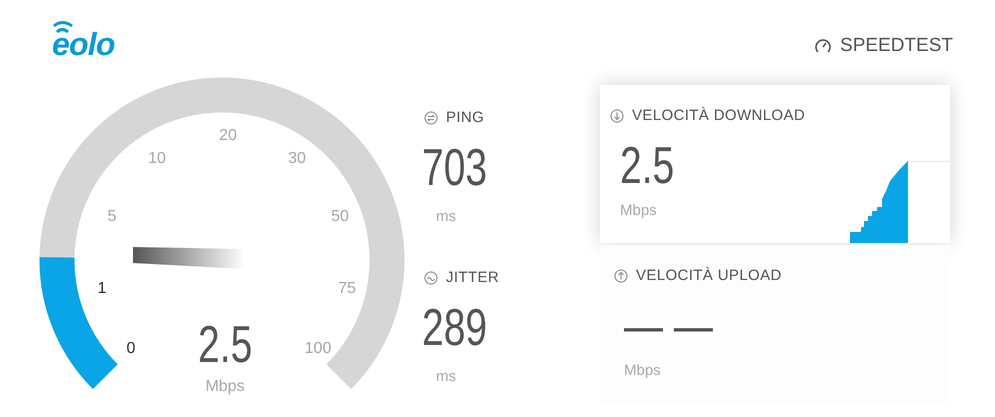 Image resolution: width=995 pixels, height=417 pixels. I want to click on gauge-tick-label: 1, so click(102, 289).